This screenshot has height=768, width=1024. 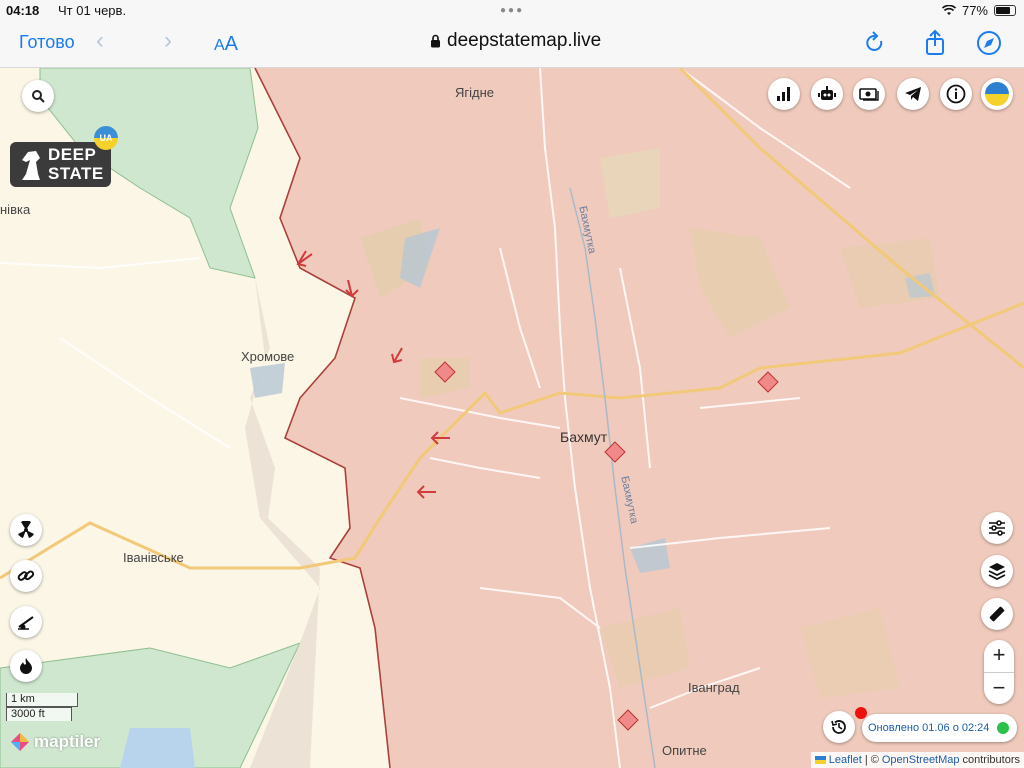 What do you see at coordinates (991, 760) in the screenshot?
I see `attribution-suffix: contributors` at bounding box center [991, 760].